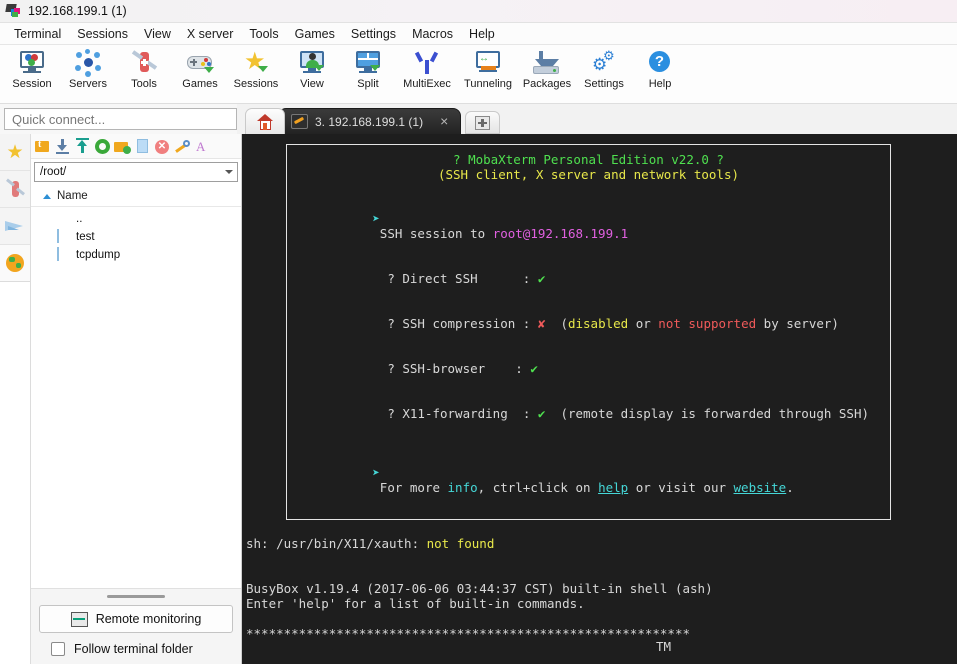 This screenshot has height=664, width=957. What do you see at coordinates (79, 619) in the screenshot?
I see `monitor-graph-icon` at bounding box center [79, 619].